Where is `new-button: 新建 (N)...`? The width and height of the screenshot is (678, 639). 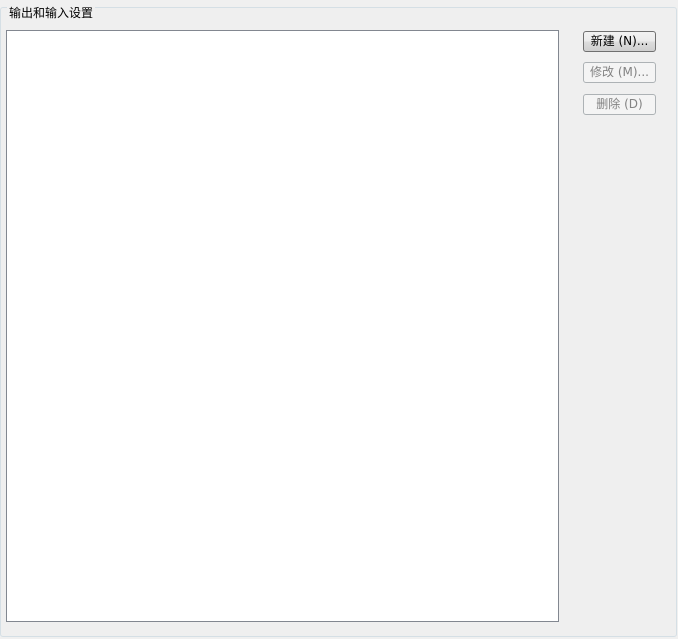 new-button: 新建 (N)... is located at coordinates (619, 41).